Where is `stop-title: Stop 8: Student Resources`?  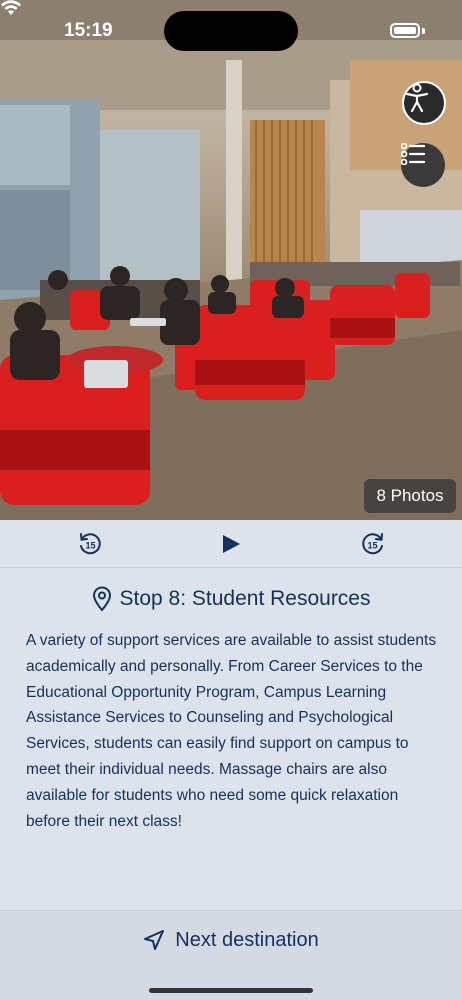
stop-title: Stop 8: Student Resources is located at coordinates (245, 598).